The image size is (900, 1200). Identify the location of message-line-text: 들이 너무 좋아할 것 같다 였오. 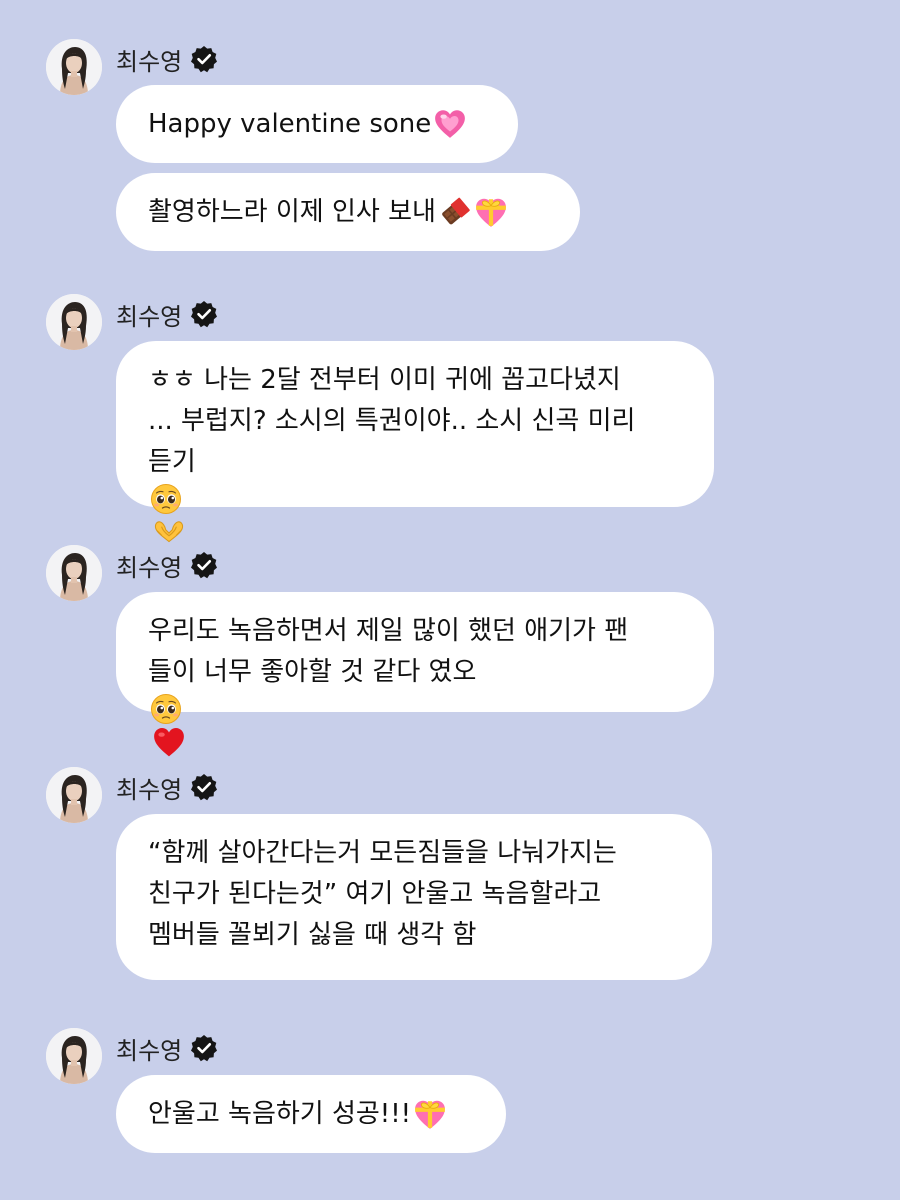
(312, 672).